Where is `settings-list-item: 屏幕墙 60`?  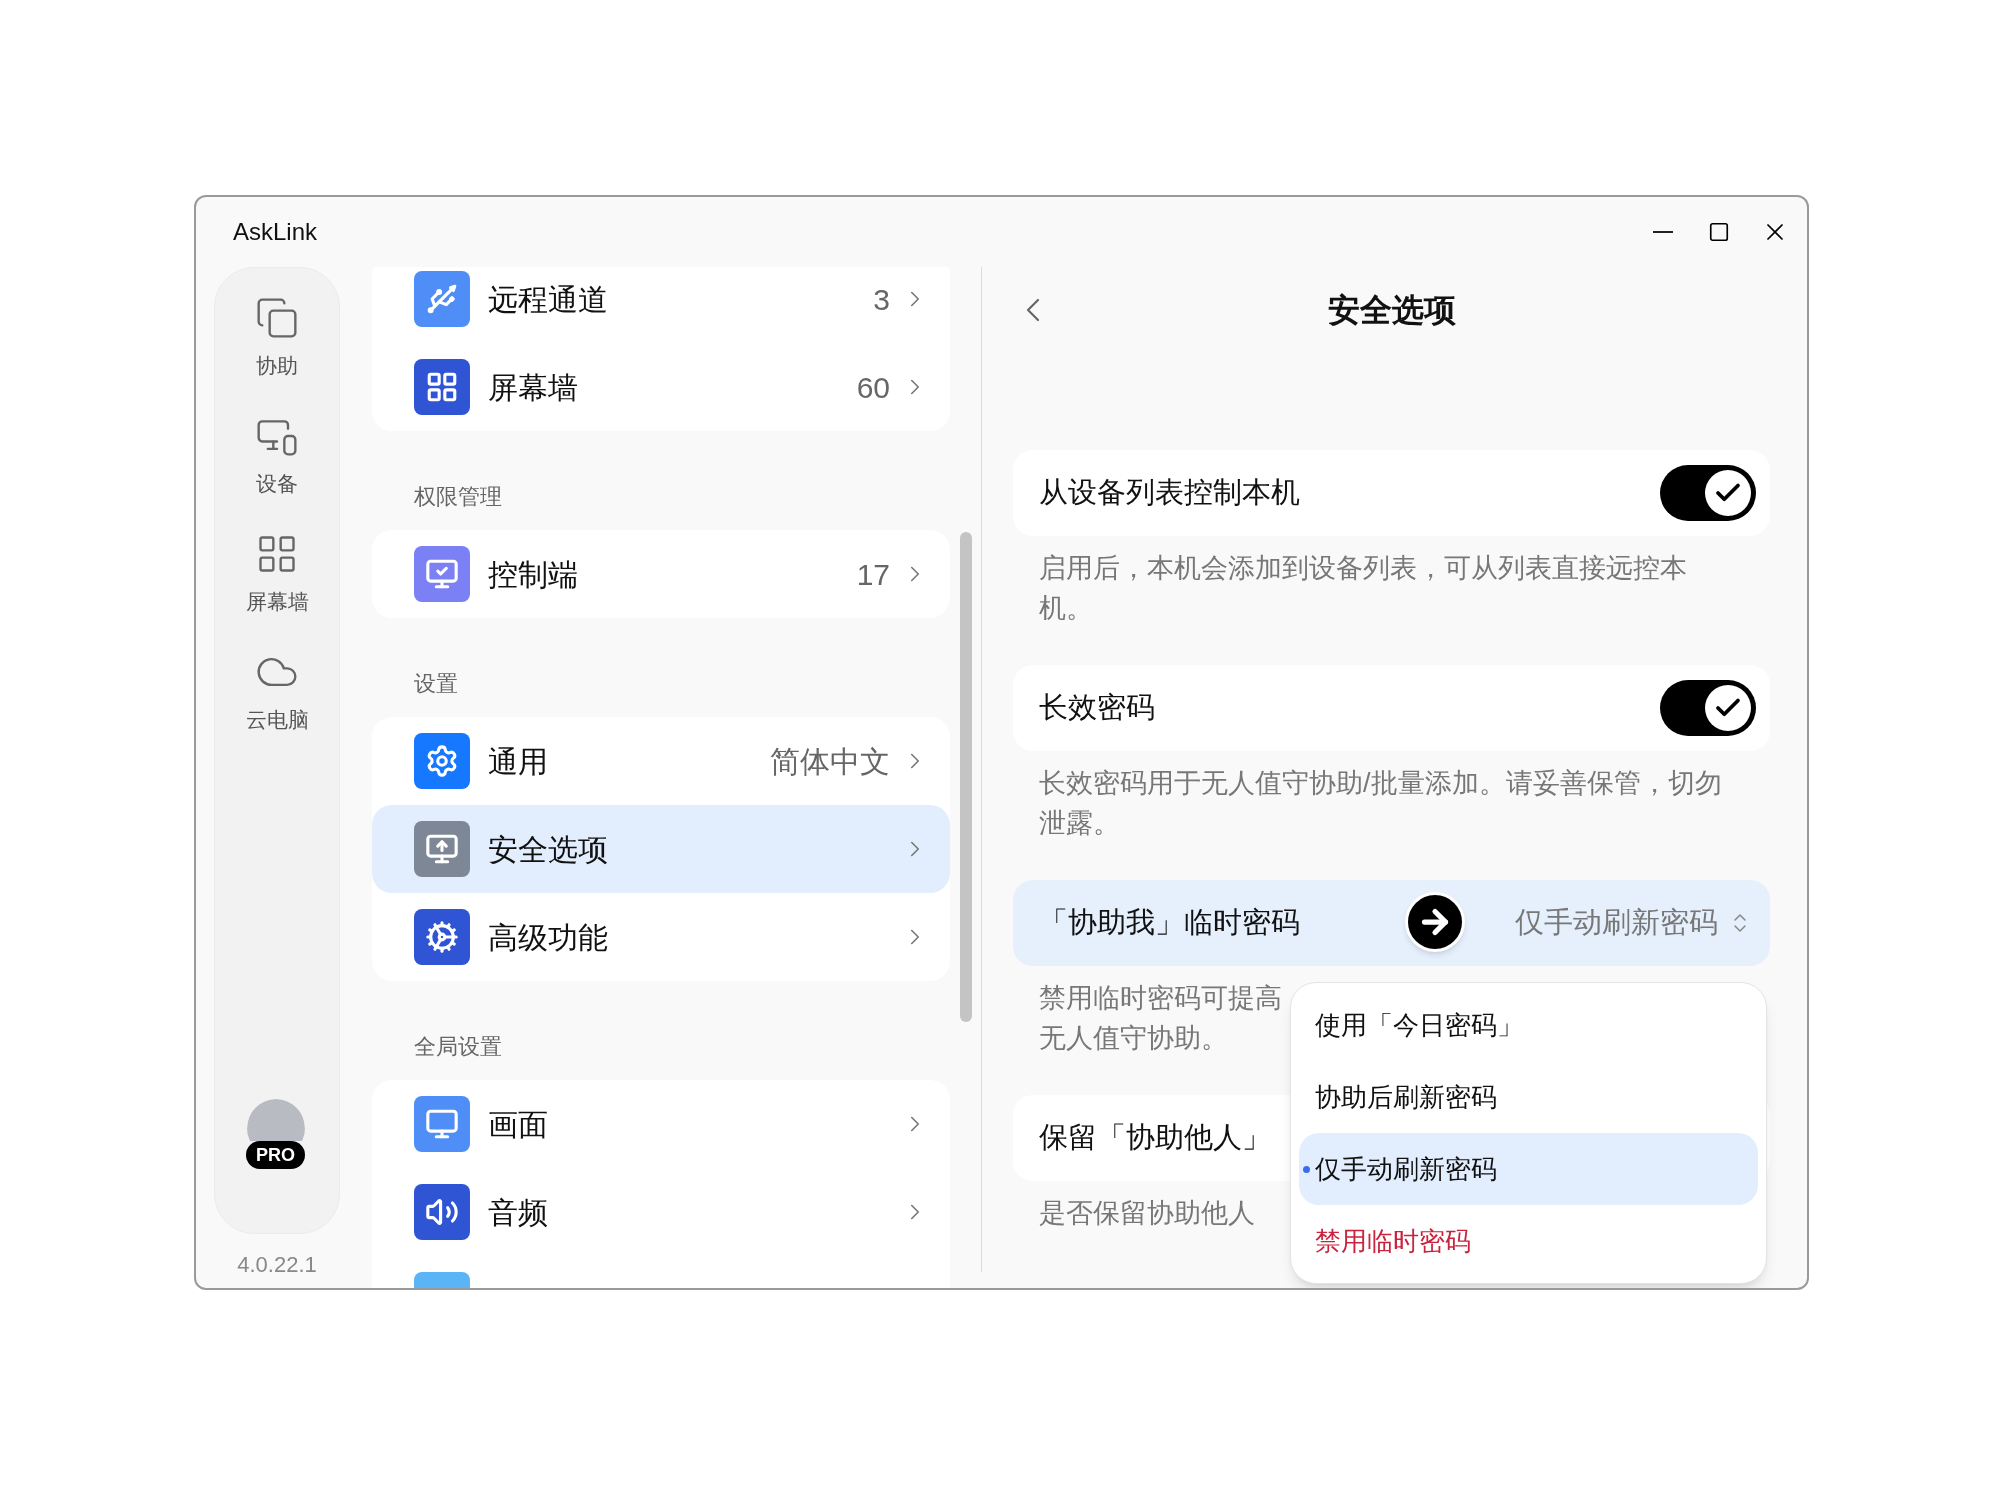 settings-list-item: 屏幕墙 60 is located at coordinates (661, 387).